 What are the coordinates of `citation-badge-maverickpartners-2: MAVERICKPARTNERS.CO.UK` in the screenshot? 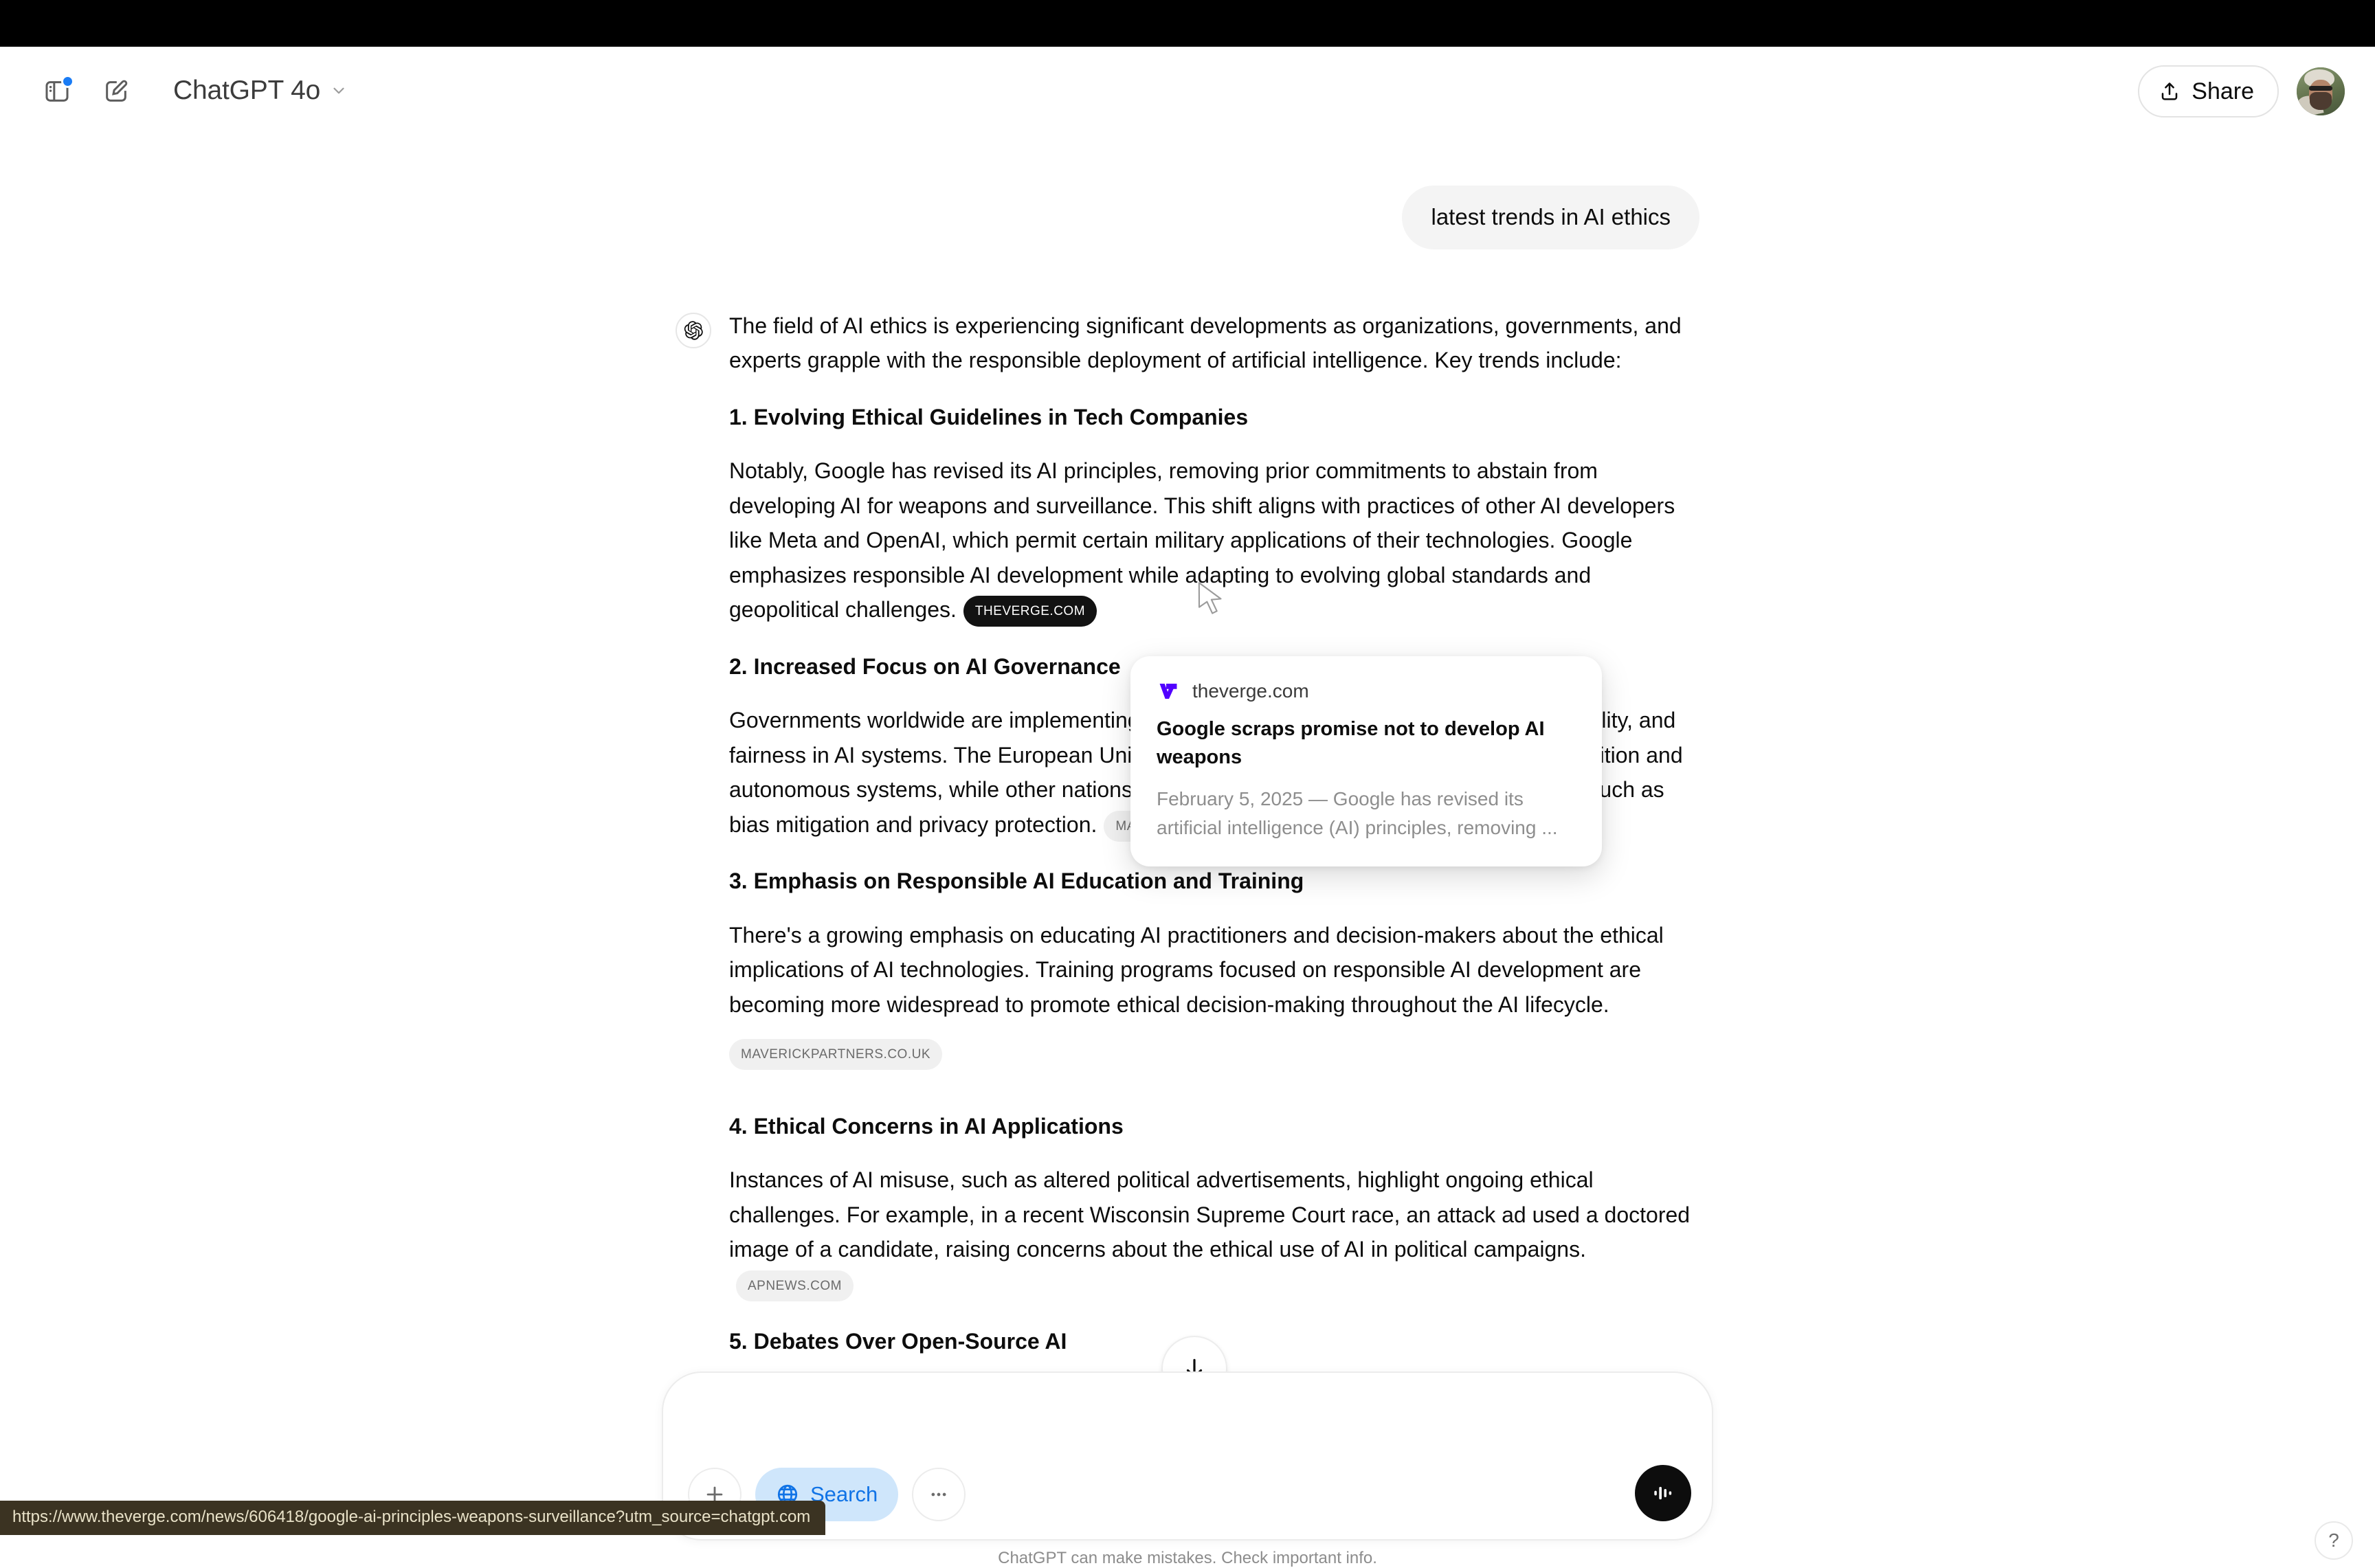 It's located at (835, 1054).